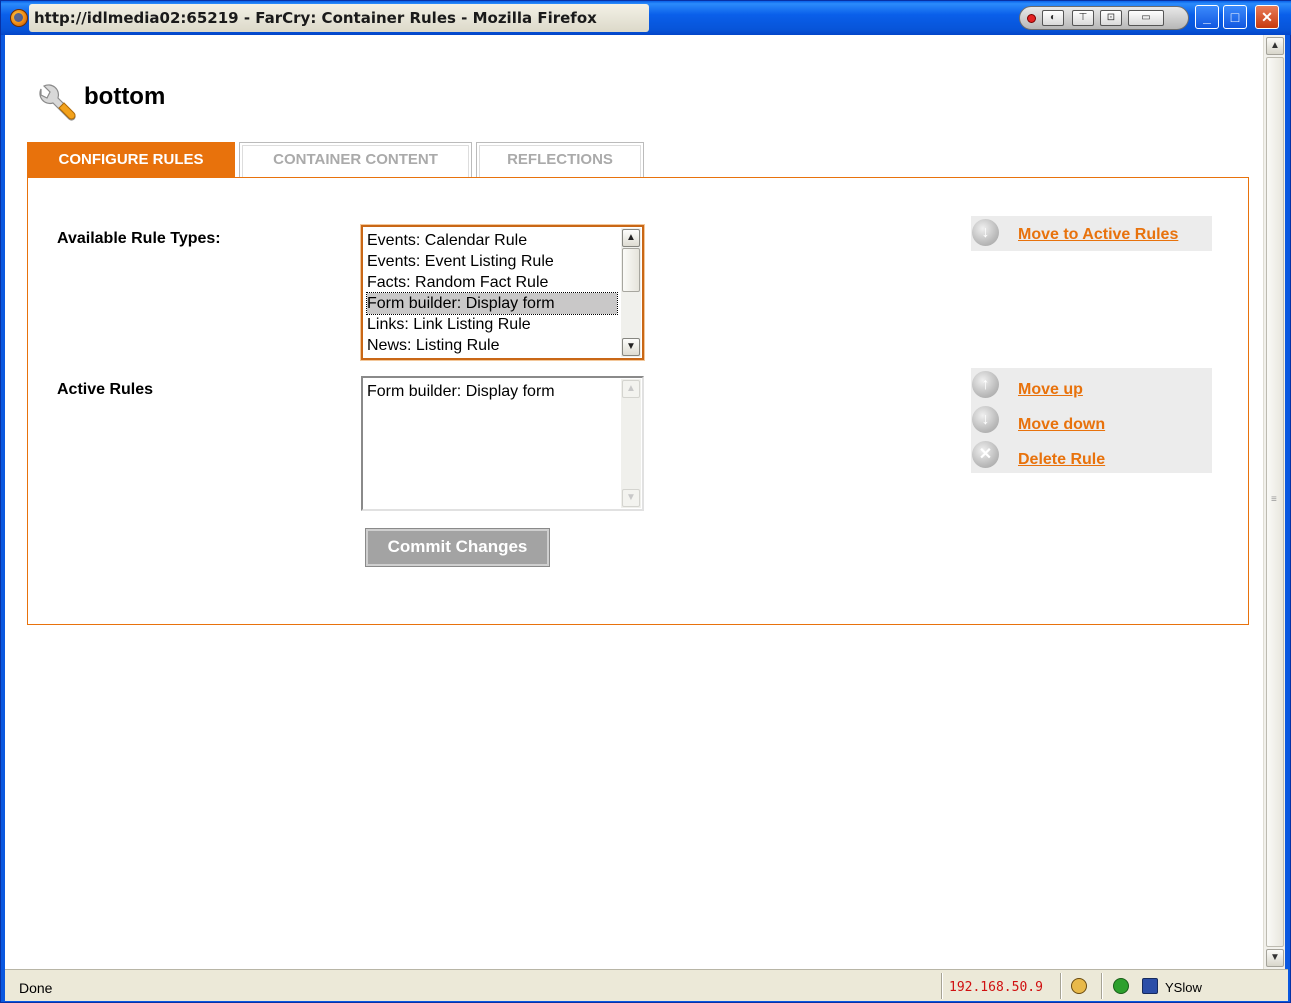 The width and height of the screenshot is (1291, 1003). What do you see at coordinates (1098, 235) in the screenshot?
I see `move-to-active-link: Move to Active Rules` at bounding box center [1098, 235].